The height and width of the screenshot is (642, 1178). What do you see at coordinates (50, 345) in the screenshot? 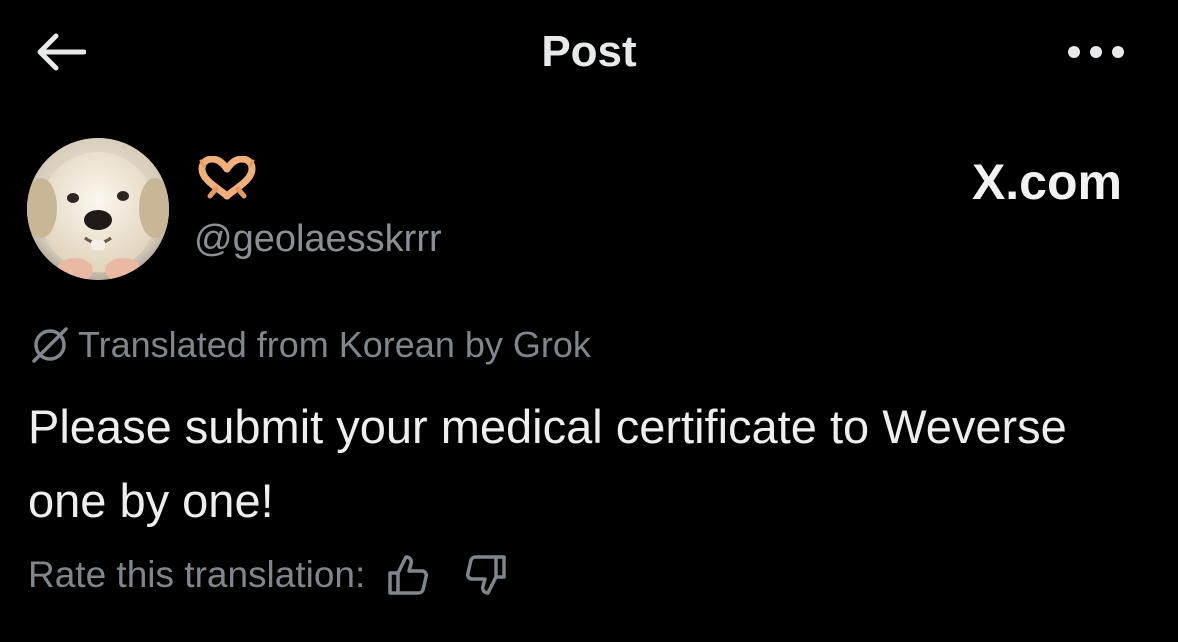
I see `grok-icon` at bounding box center [50, 345].